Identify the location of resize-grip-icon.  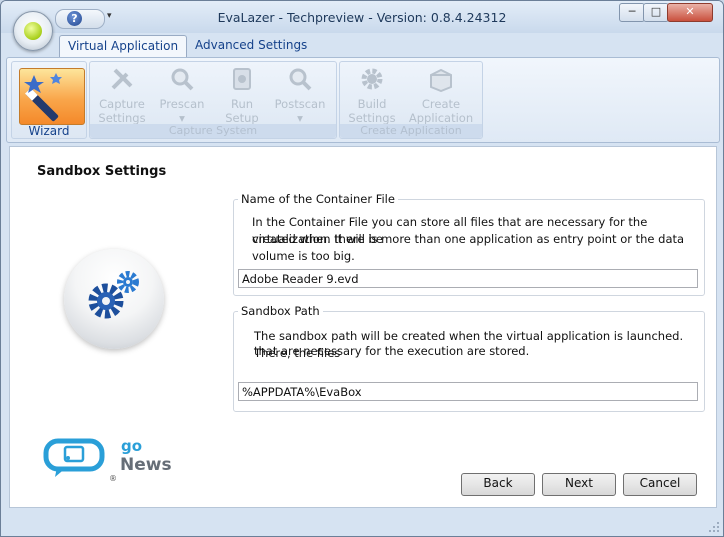
(714, 527).